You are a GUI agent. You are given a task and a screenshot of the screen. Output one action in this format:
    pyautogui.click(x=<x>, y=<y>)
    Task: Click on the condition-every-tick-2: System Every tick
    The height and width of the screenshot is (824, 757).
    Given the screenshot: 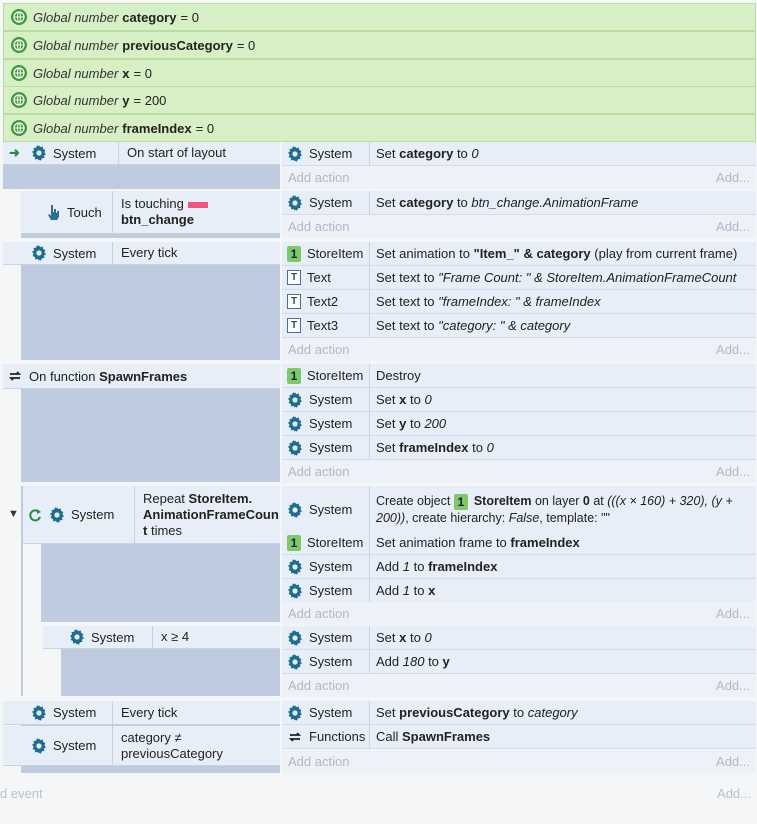 What is the action you would take?
    pyautogui.click(x=141, y=713)
    